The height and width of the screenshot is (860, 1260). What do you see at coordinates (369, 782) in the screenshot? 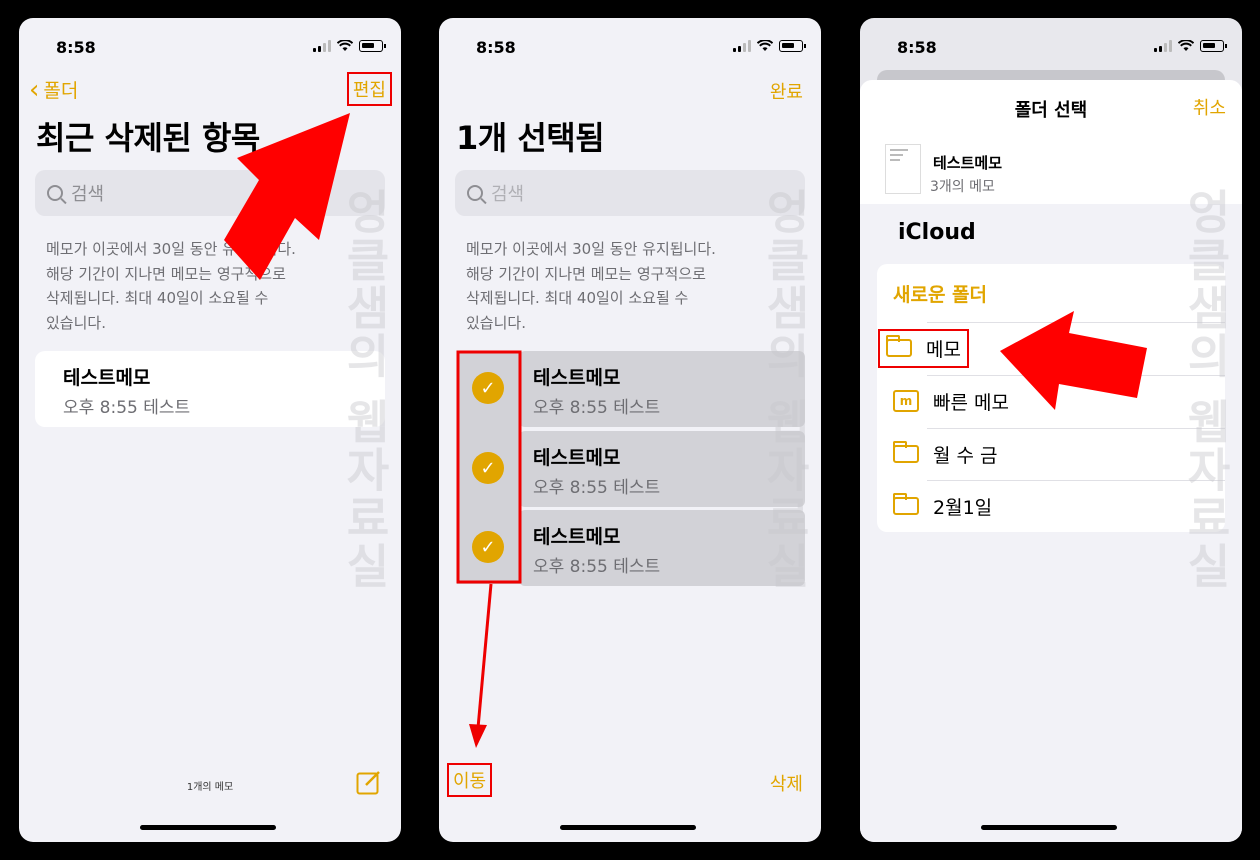
I see `compose-icon` at bounding box center [369, 782].